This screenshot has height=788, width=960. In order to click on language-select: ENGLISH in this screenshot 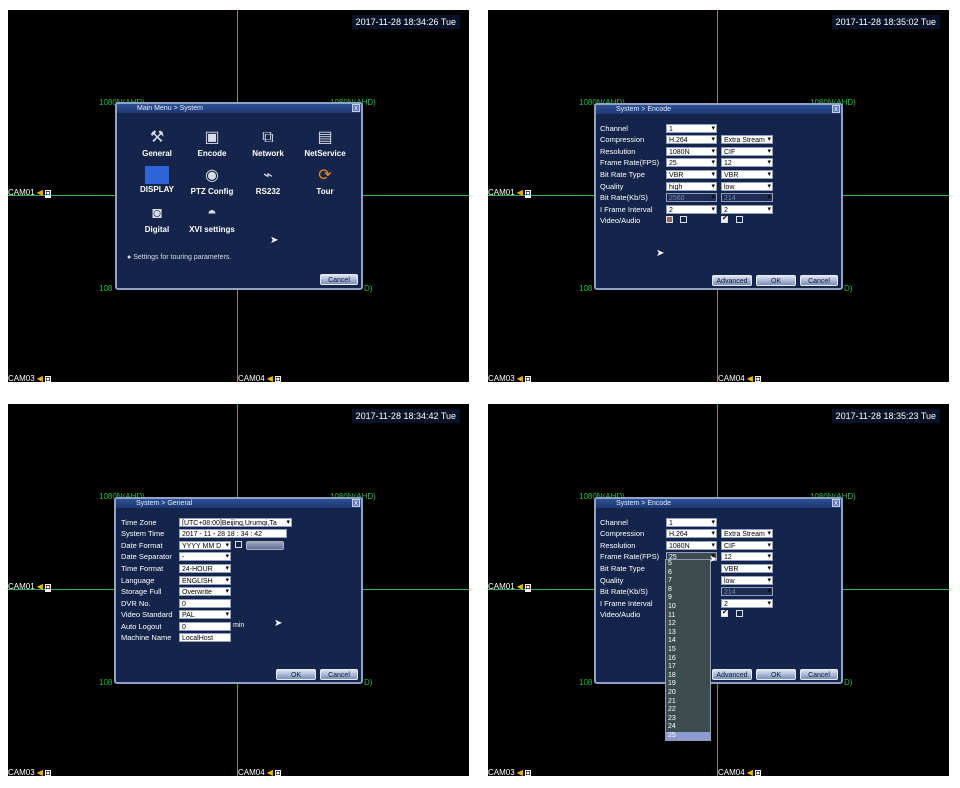, I will do `click(205, 580)`.